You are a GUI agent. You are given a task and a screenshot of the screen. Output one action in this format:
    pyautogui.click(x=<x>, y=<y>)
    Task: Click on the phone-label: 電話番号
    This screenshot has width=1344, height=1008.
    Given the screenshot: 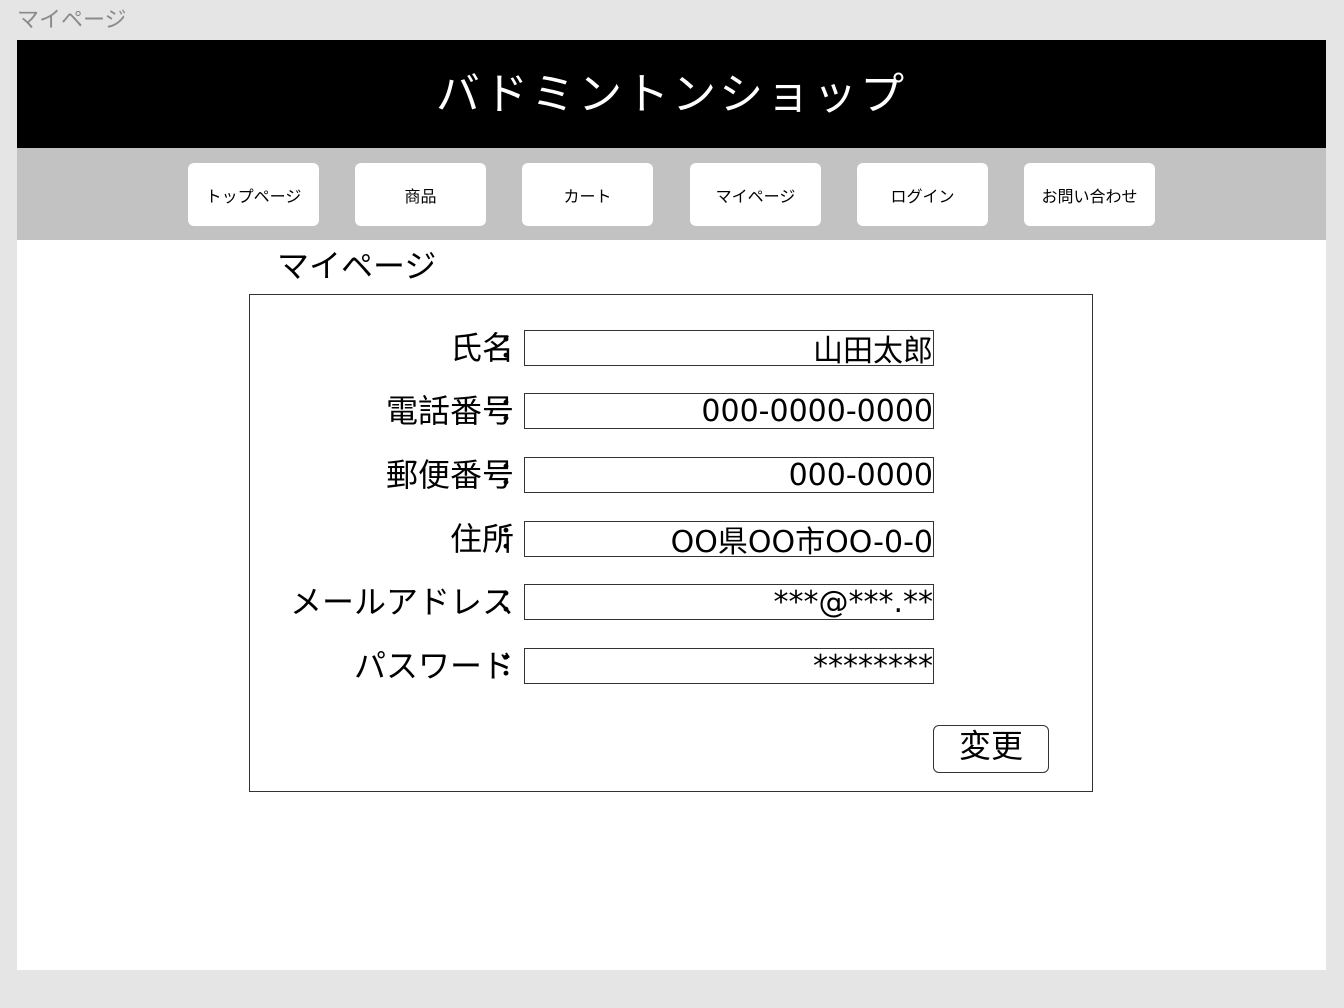 What is the action you would take?
    pyautogui.click(x=449, y=411)
    